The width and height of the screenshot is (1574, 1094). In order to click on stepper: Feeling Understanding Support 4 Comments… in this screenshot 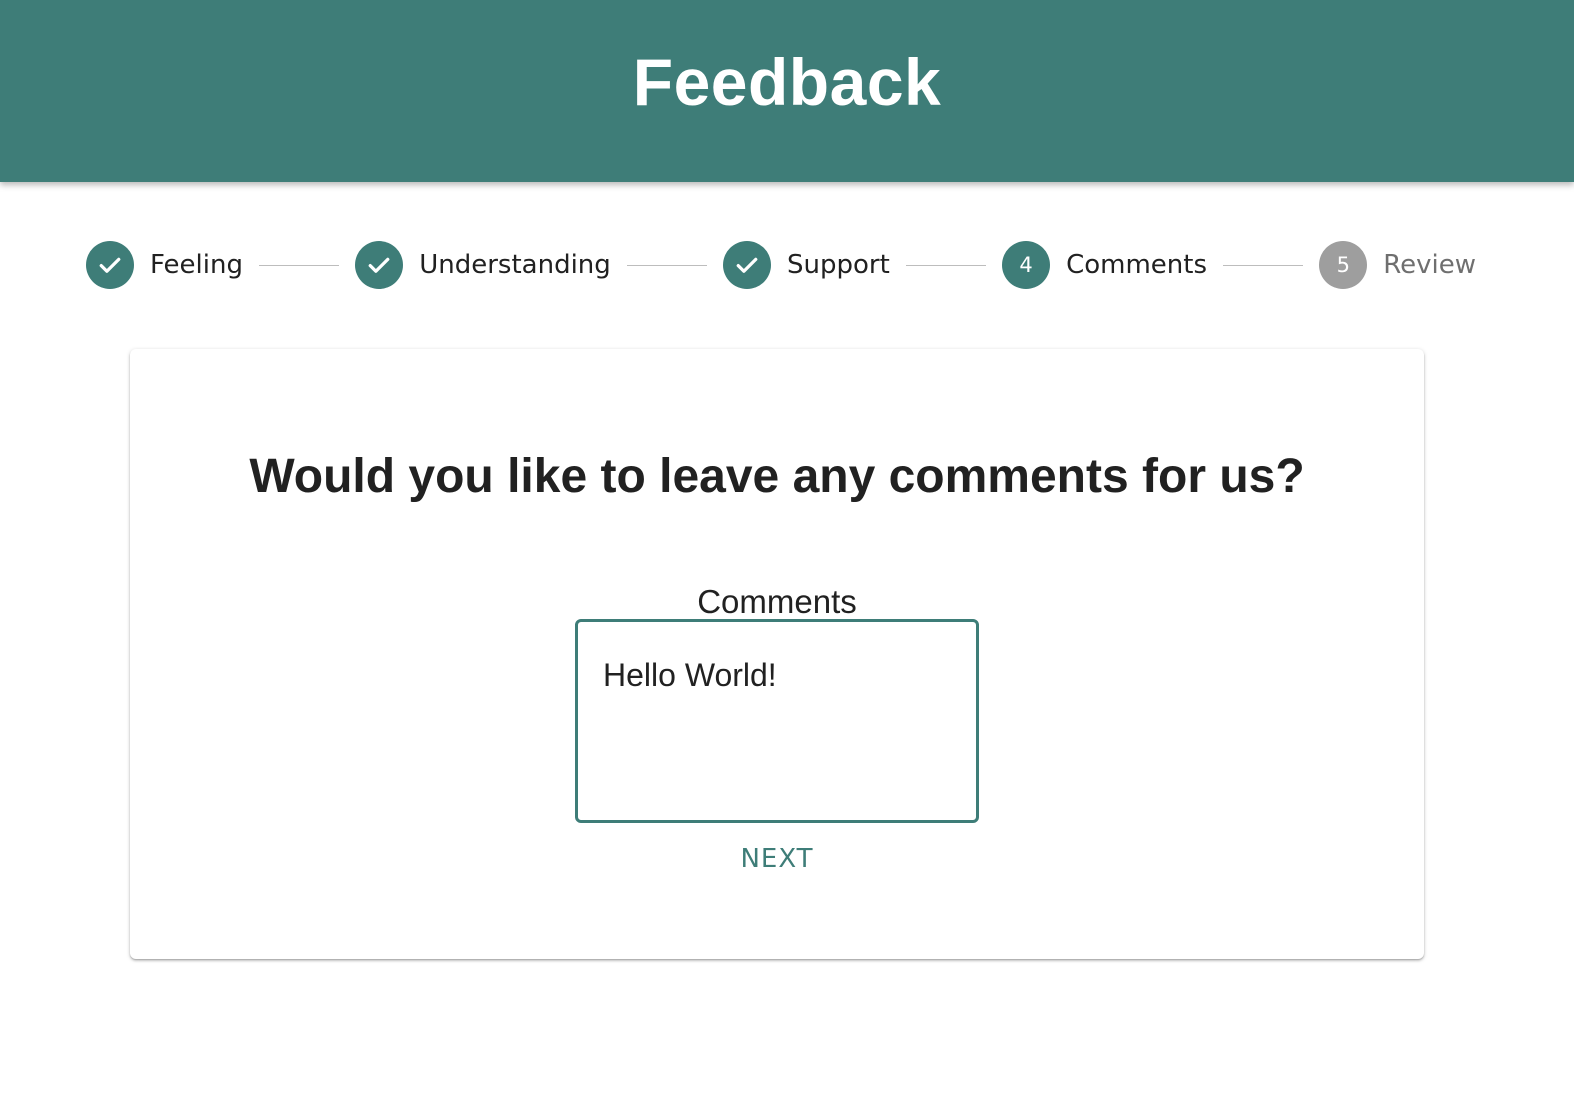, I will do `click(781, 265)`.